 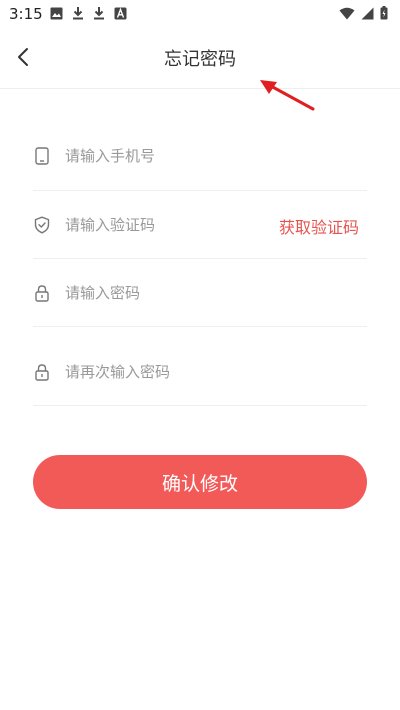 What do you see at coordinates (42, 225) in the screenshot?
I see `shield-icon` at bounding box center [42, 225].